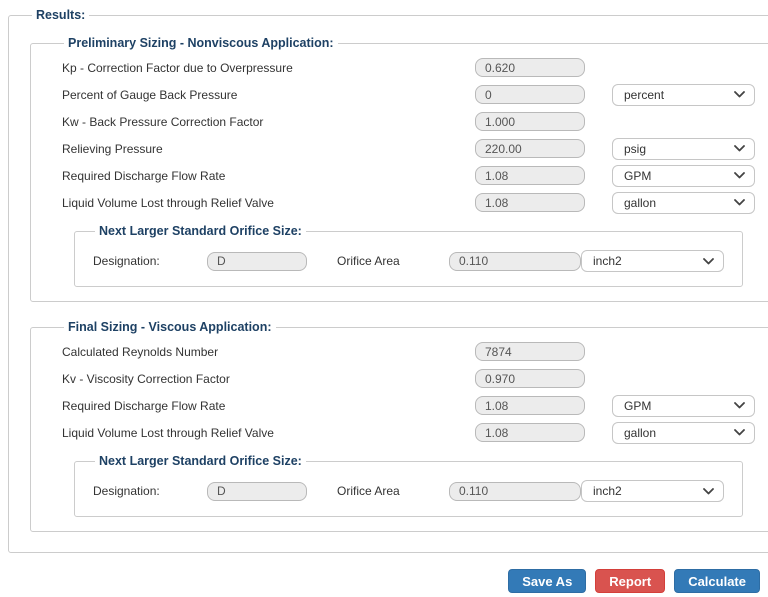  I want to click on reynolds-number-field, so click(530, 351).